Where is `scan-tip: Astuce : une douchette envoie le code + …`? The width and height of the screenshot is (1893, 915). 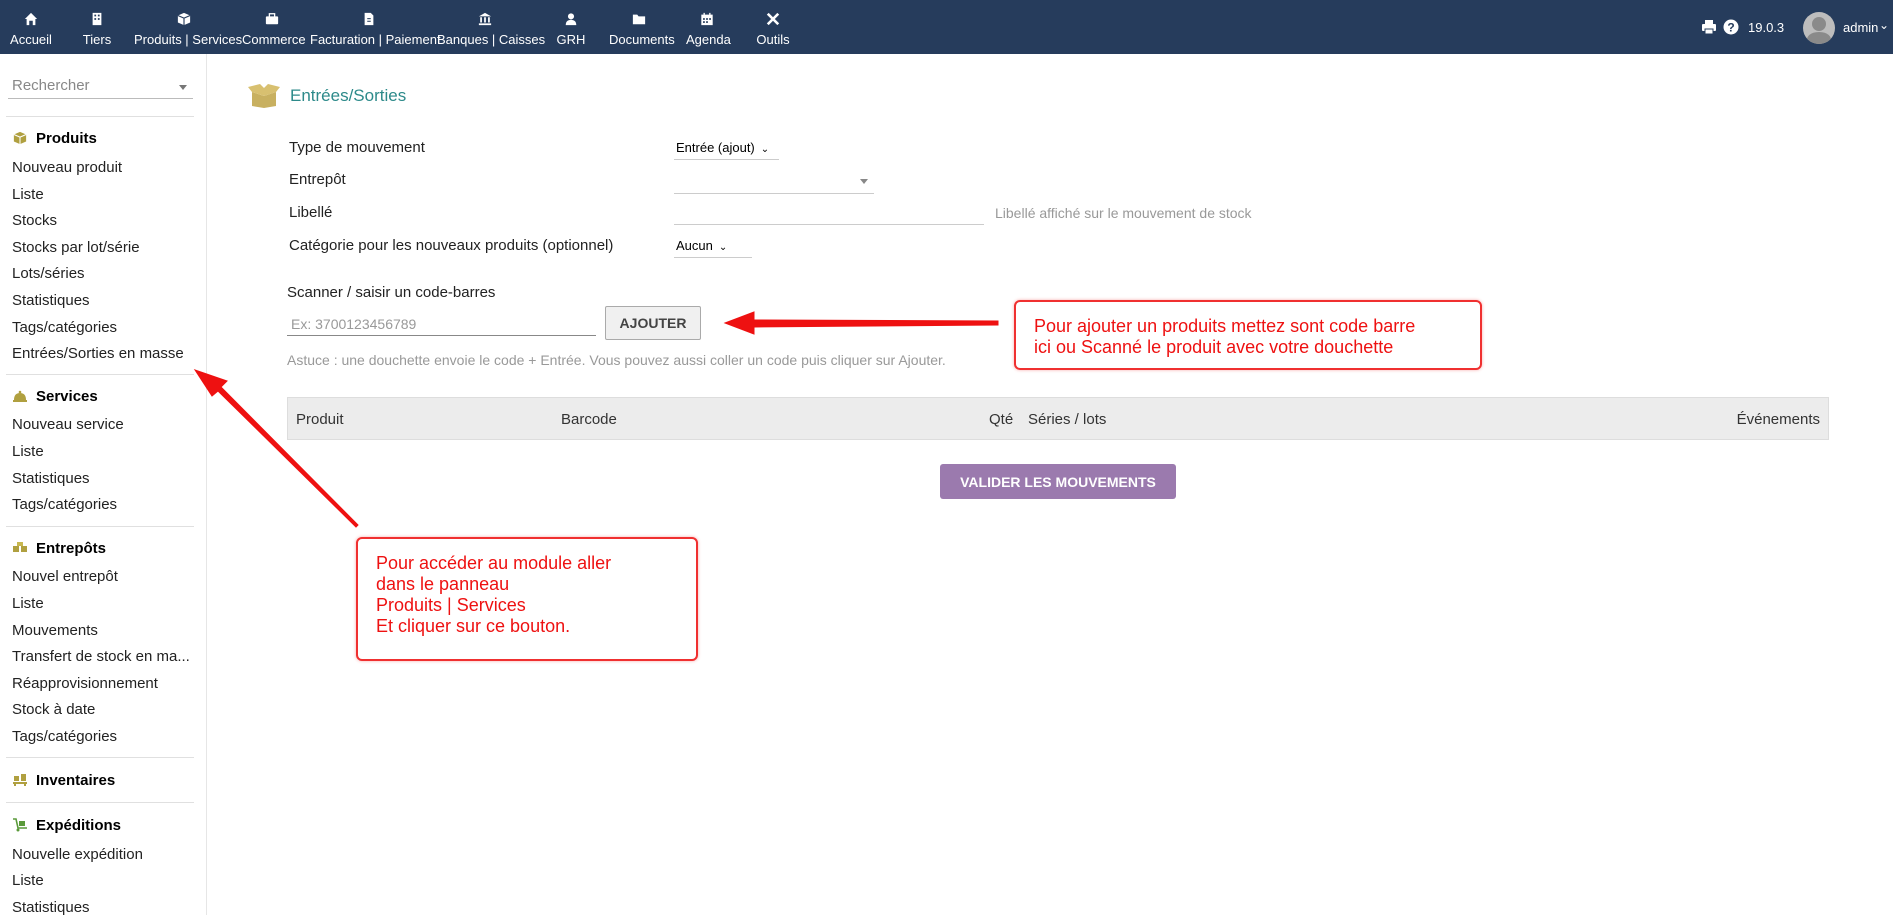 scan-tip: Astuce : une douchette envoie le code + … is located at coordinates (616, 360).